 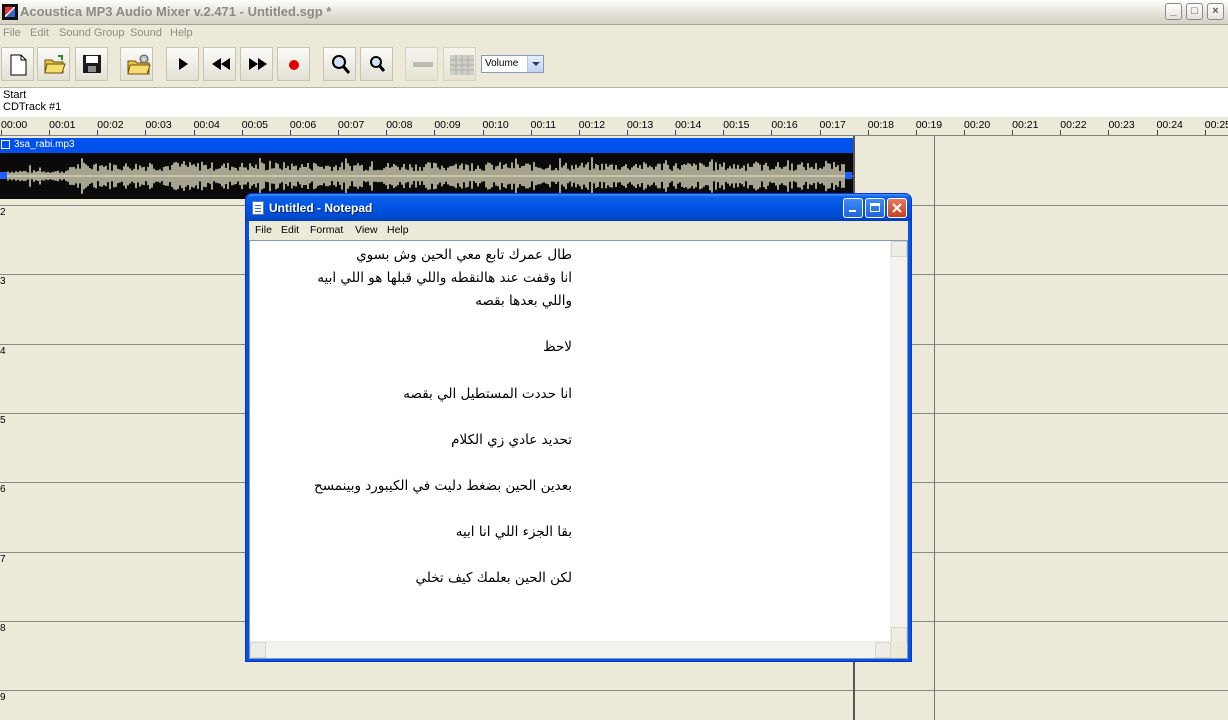 What do you see at coordinates (3, 175) in the screenshot?
I see `clip-start-handle` at bounding box center [3, 175].